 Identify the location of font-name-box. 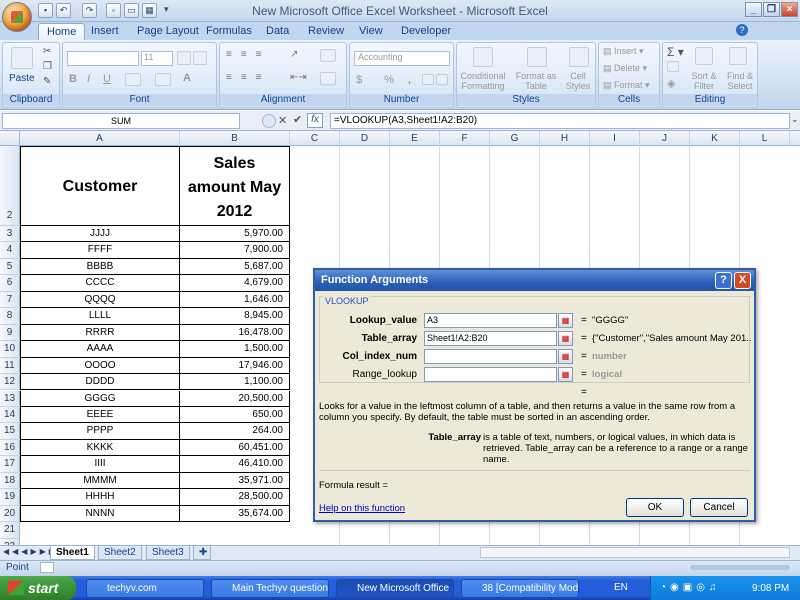
(103, 58).